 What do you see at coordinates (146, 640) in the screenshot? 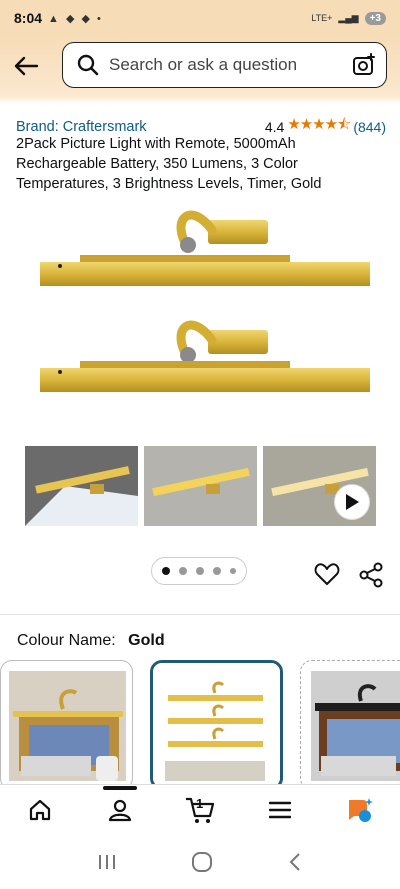
I see `colour-value: Gold` at bounding box center [146, 640].